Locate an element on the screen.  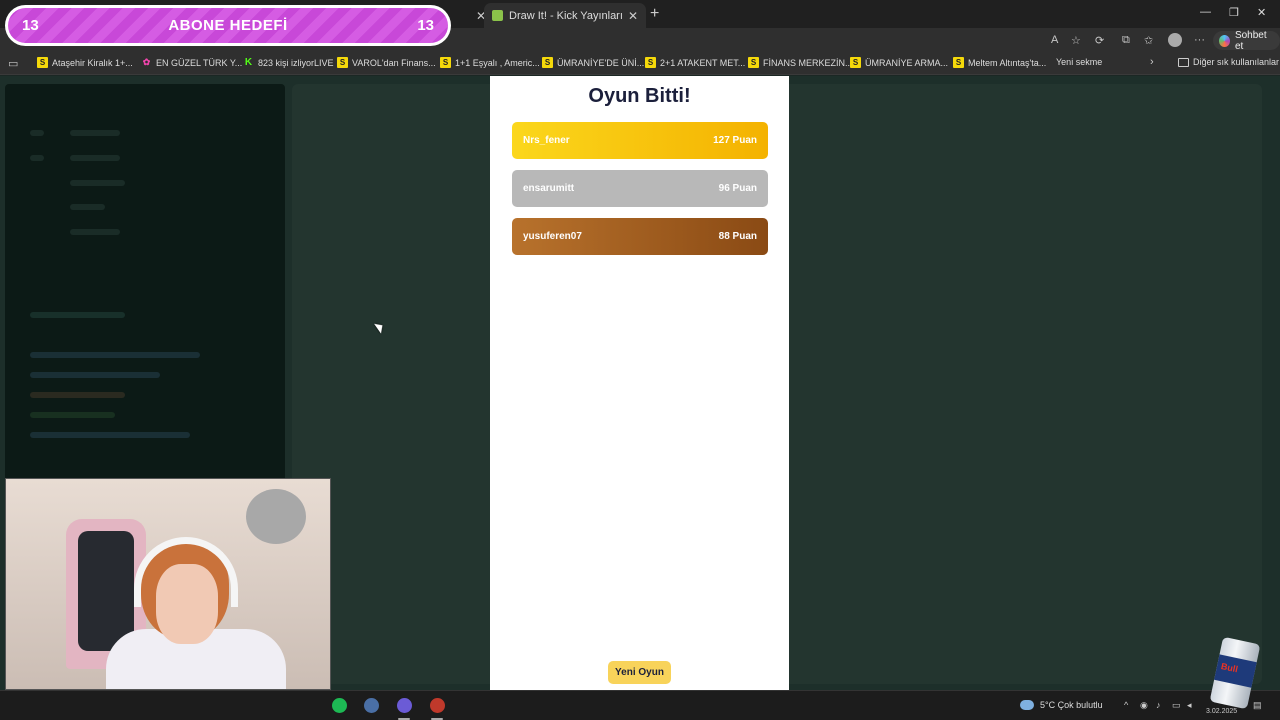
minimize-icon: — is located at coordinates (1205, 12).